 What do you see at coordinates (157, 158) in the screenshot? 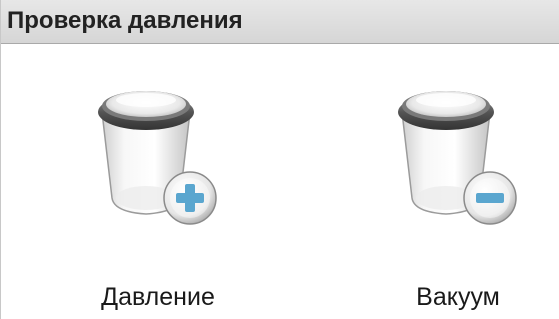
I see `cup-plus-icon` at bounding box center [157, 158].